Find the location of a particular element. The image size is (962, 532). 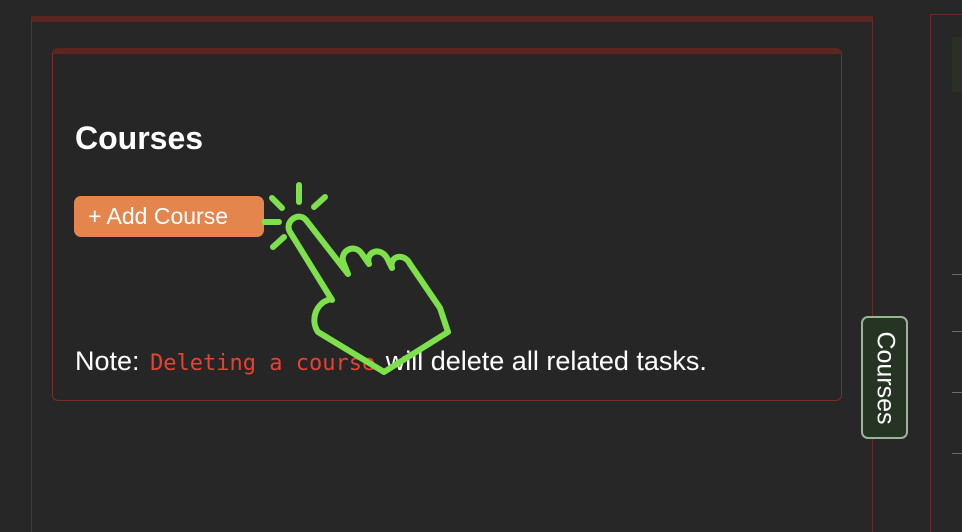

side-tab-label: Courses is located at coordinates (885, 377).